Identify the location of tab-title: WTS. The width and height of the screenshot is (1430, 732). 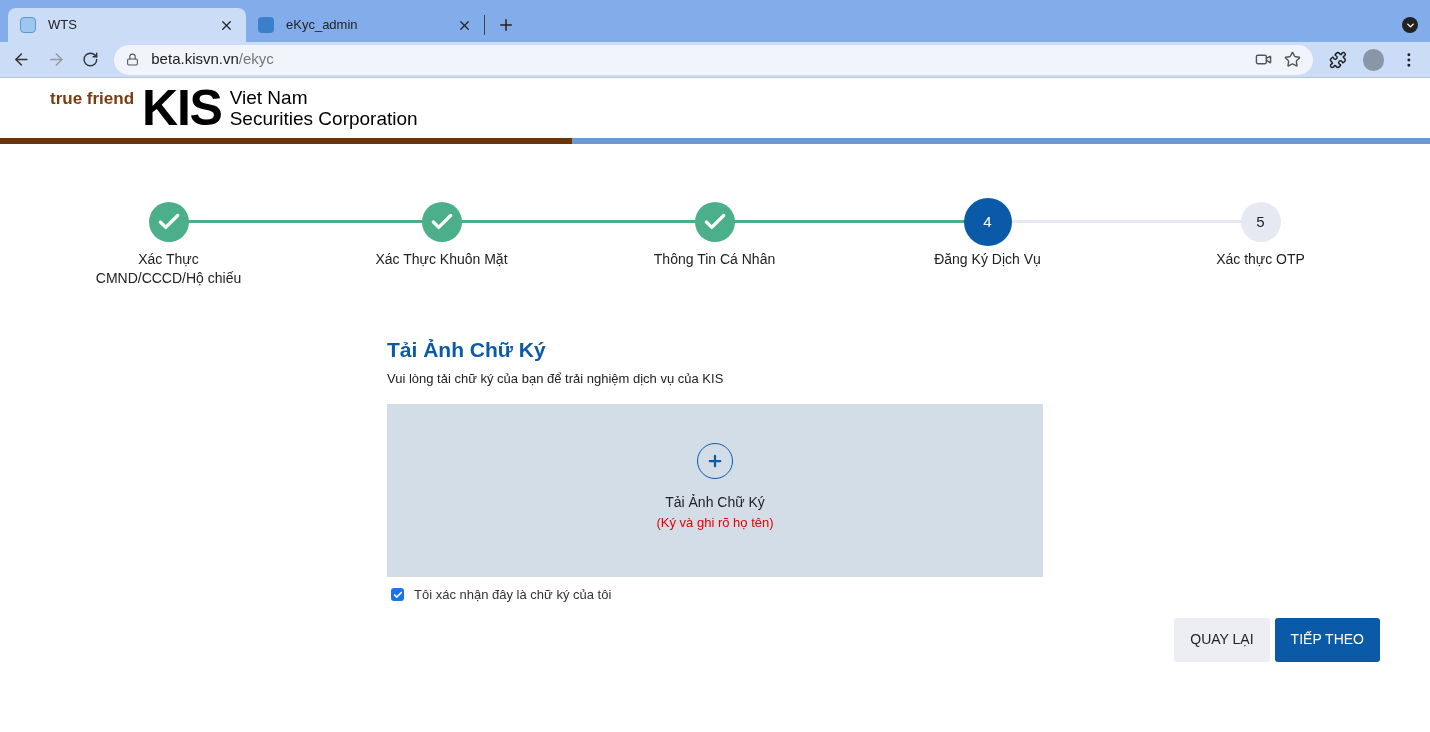
(63, 25).